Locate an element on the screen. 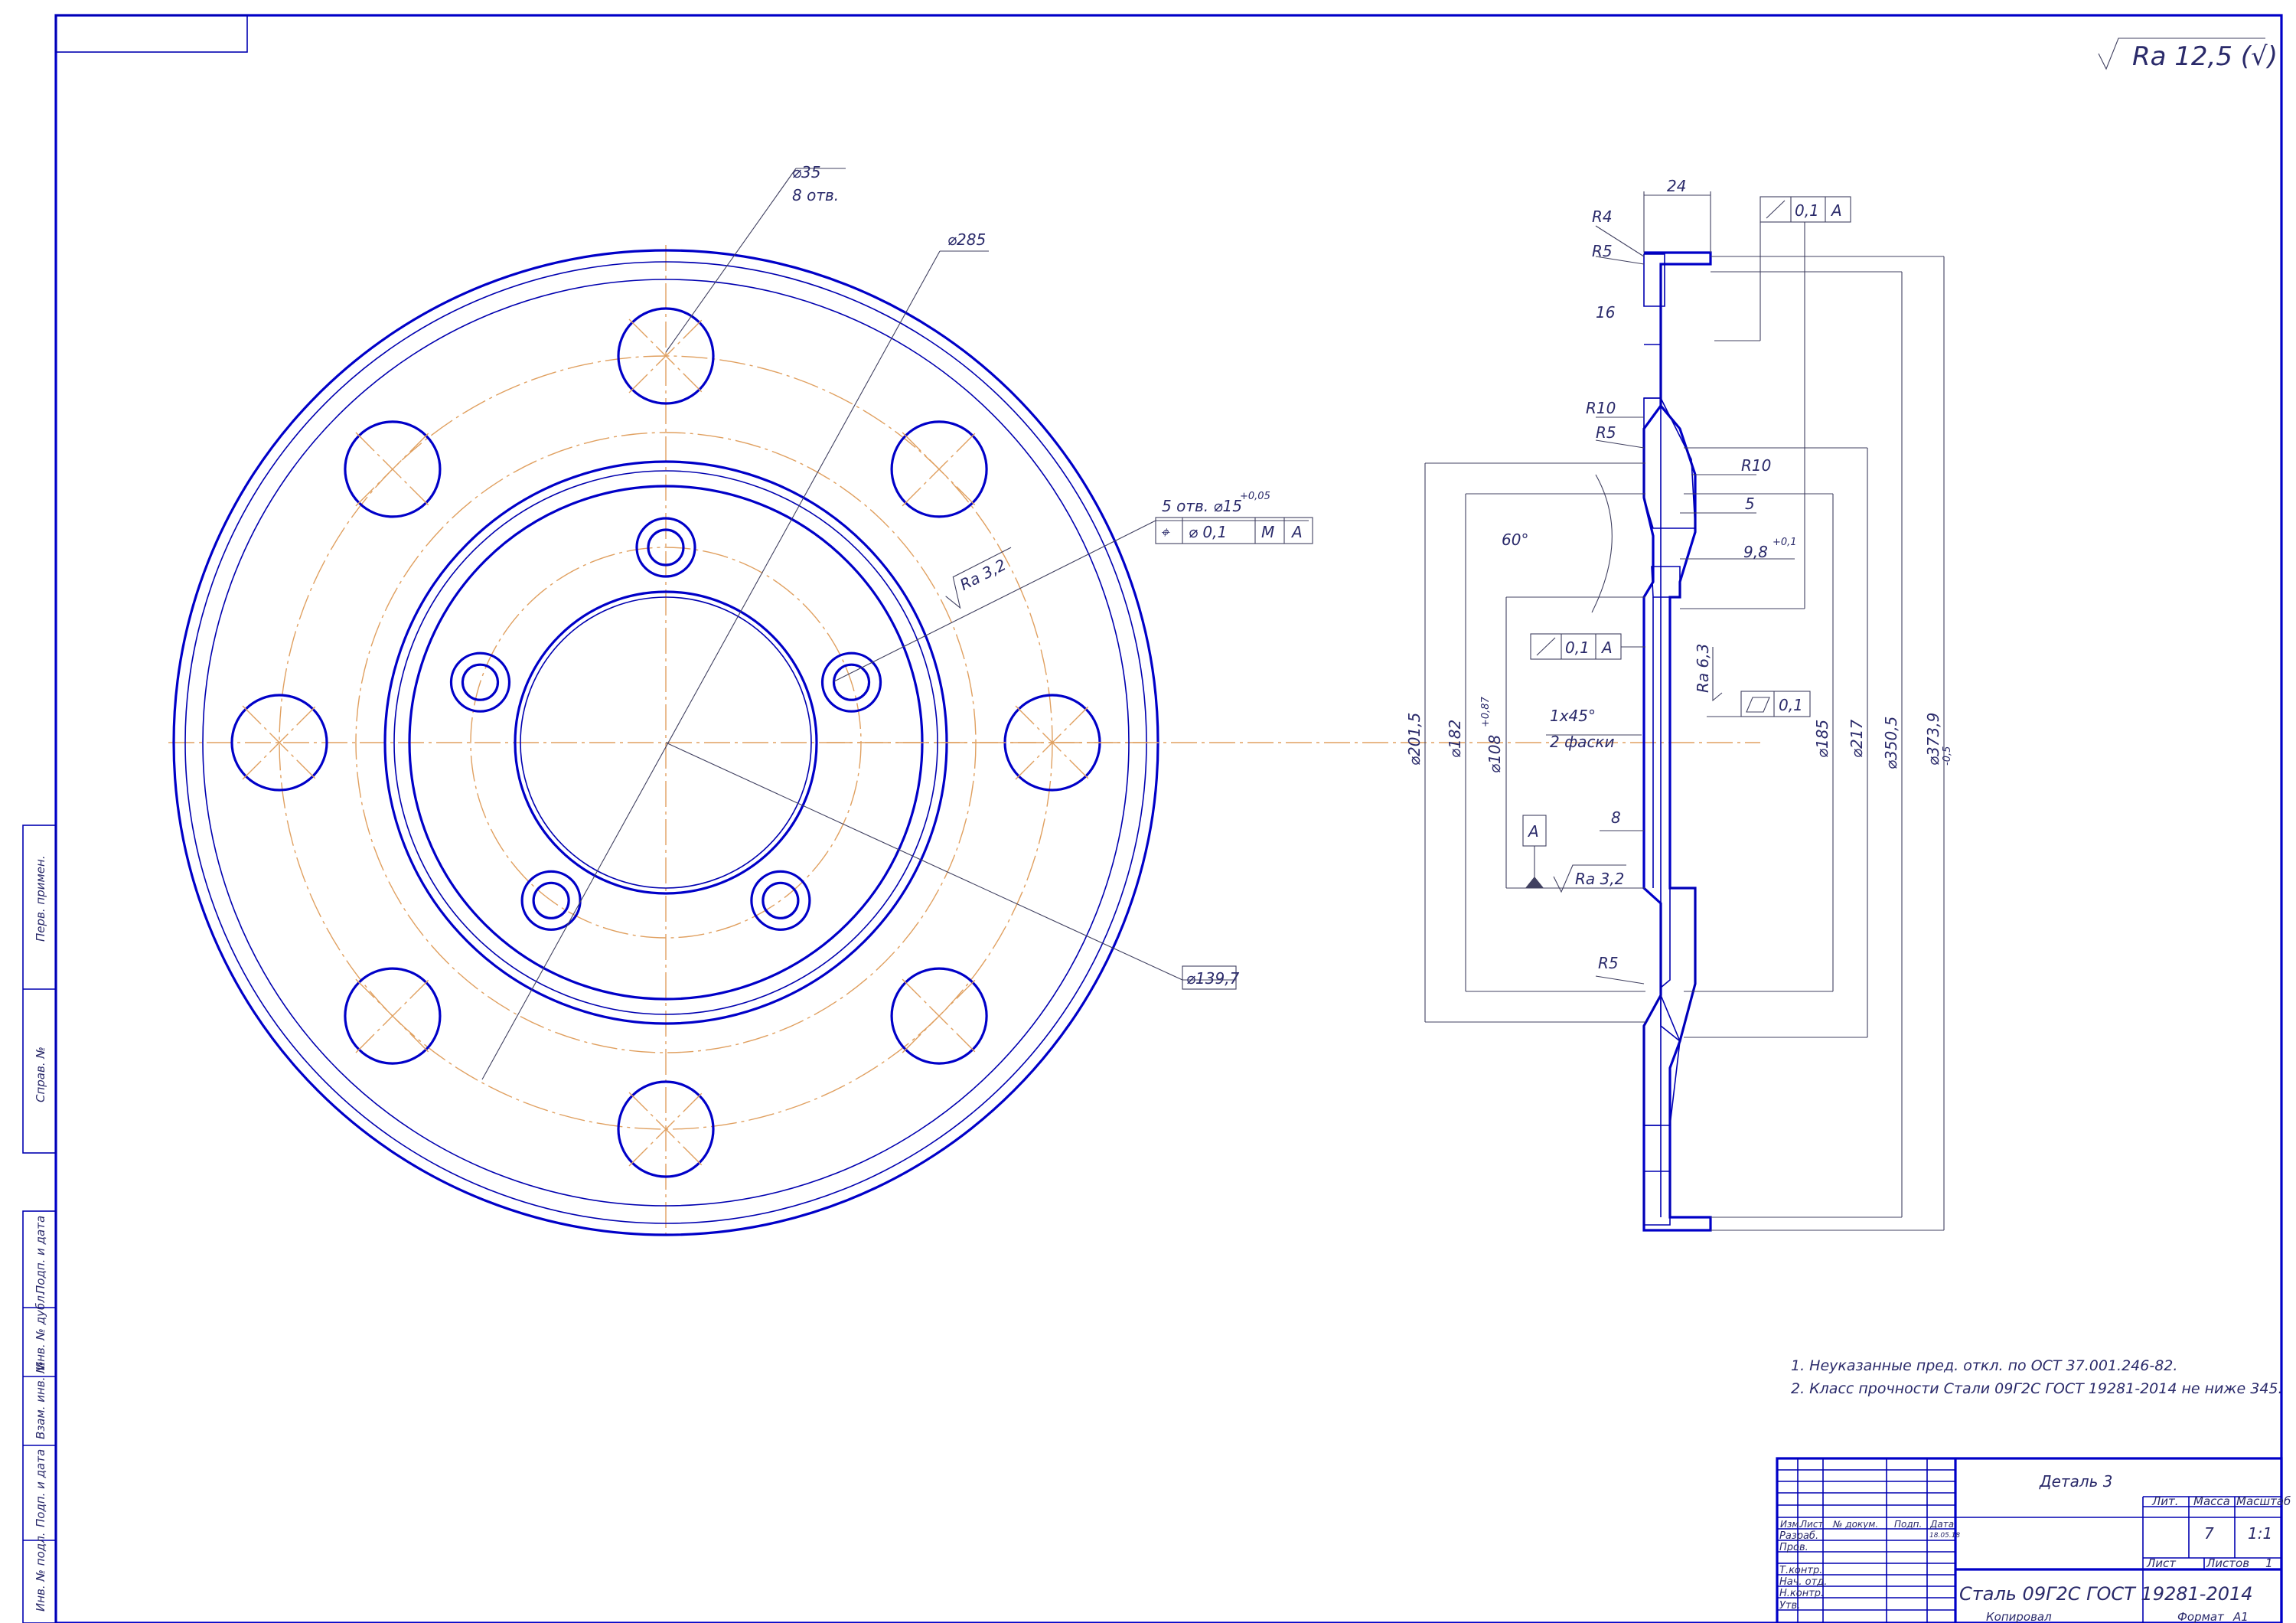  stamp-perv: Перв. примен. is located at coordinates (40, 898).